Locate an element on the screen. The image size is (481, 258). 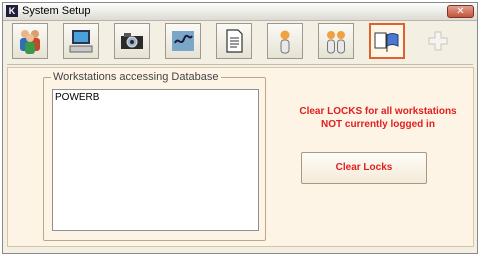
list-item: POWERB is located at coordinates (77, 98).